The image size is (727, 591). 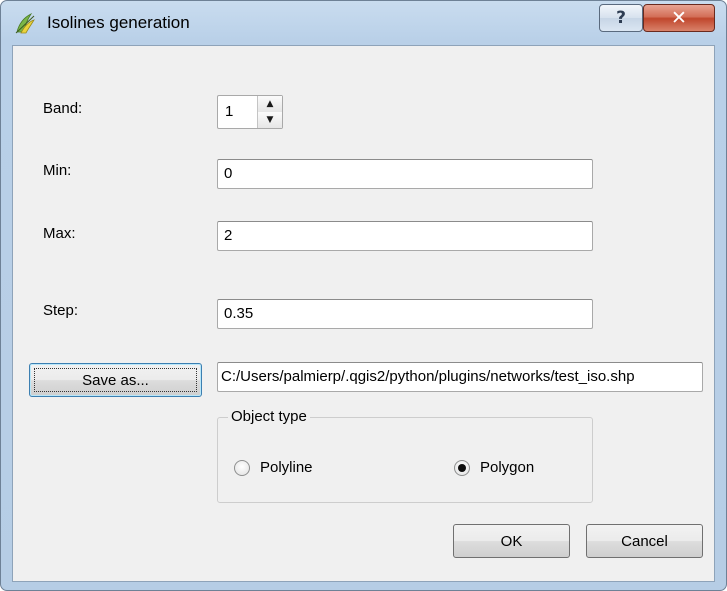 I want to click on min-label: Min:, so click(x=57, y=170).